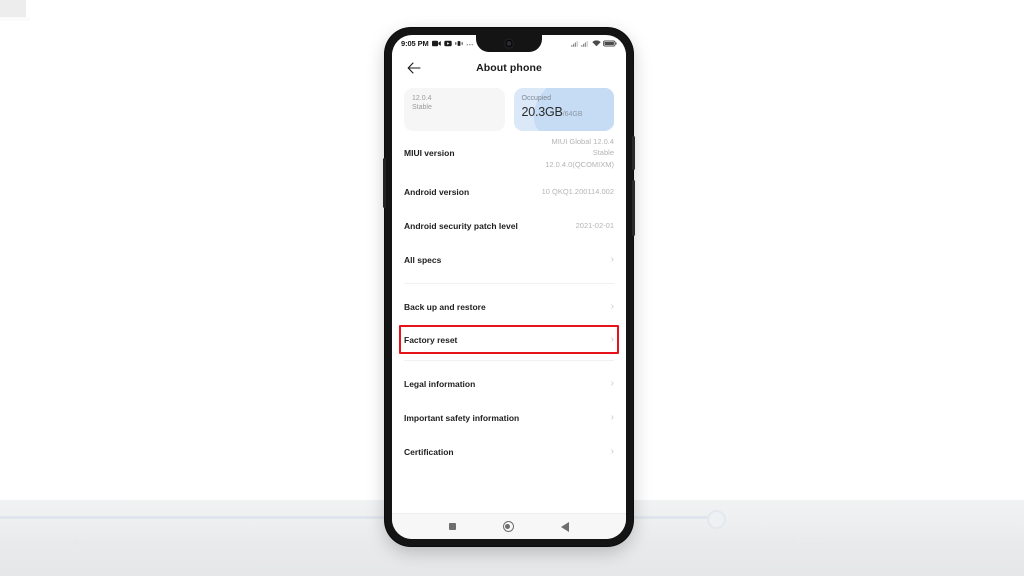  Describe the element at coordinates (431, 339) in the screenshot. I see `row-label: Factory reset` at that location.